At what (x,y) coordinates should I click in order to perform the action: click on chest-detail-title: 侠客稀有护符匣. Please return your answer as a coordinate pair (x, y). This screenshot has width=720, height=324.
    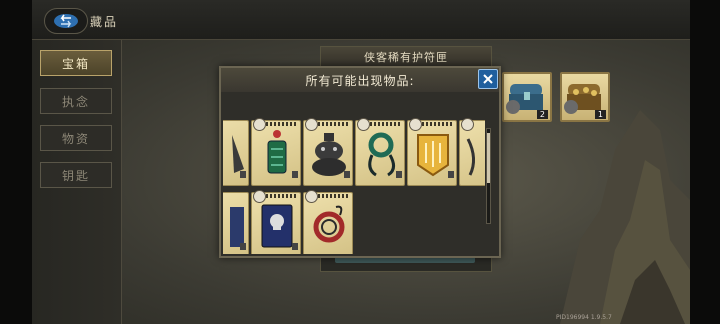
    Looking at the image, I should click on (406, 57).